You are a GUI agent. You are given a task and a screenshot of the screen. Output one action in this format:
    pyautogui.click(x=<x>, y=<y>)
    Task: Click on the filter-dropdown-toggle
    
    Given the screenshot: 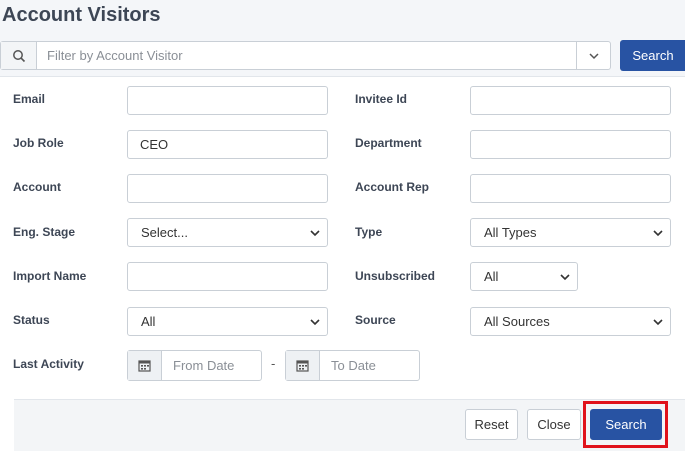 What is the action you would take?
    pyautogui.click(x=593, y=55)
    